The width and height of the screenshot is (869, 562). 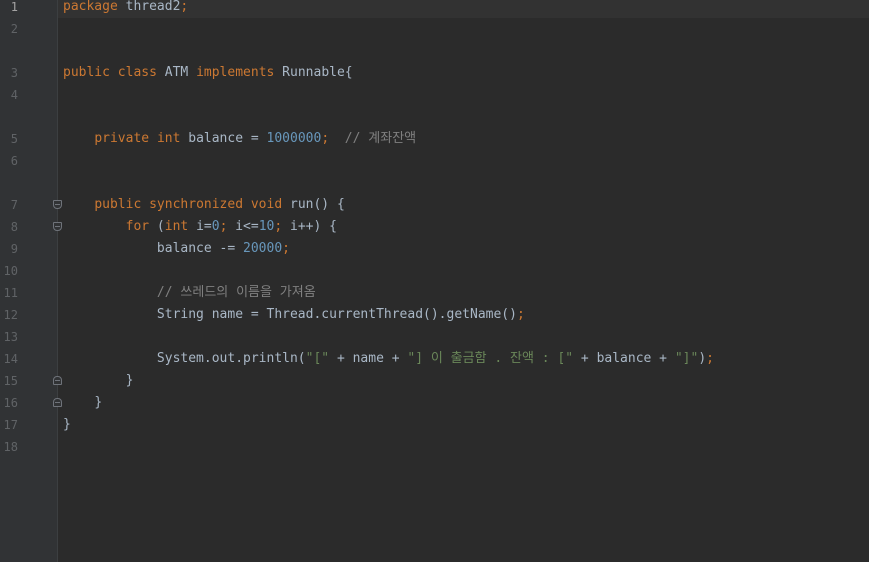 What do you see at coordinates (231, 358) in the screenshot?
I see `method-call: System.out.println(` at bounding box center [231, 358].